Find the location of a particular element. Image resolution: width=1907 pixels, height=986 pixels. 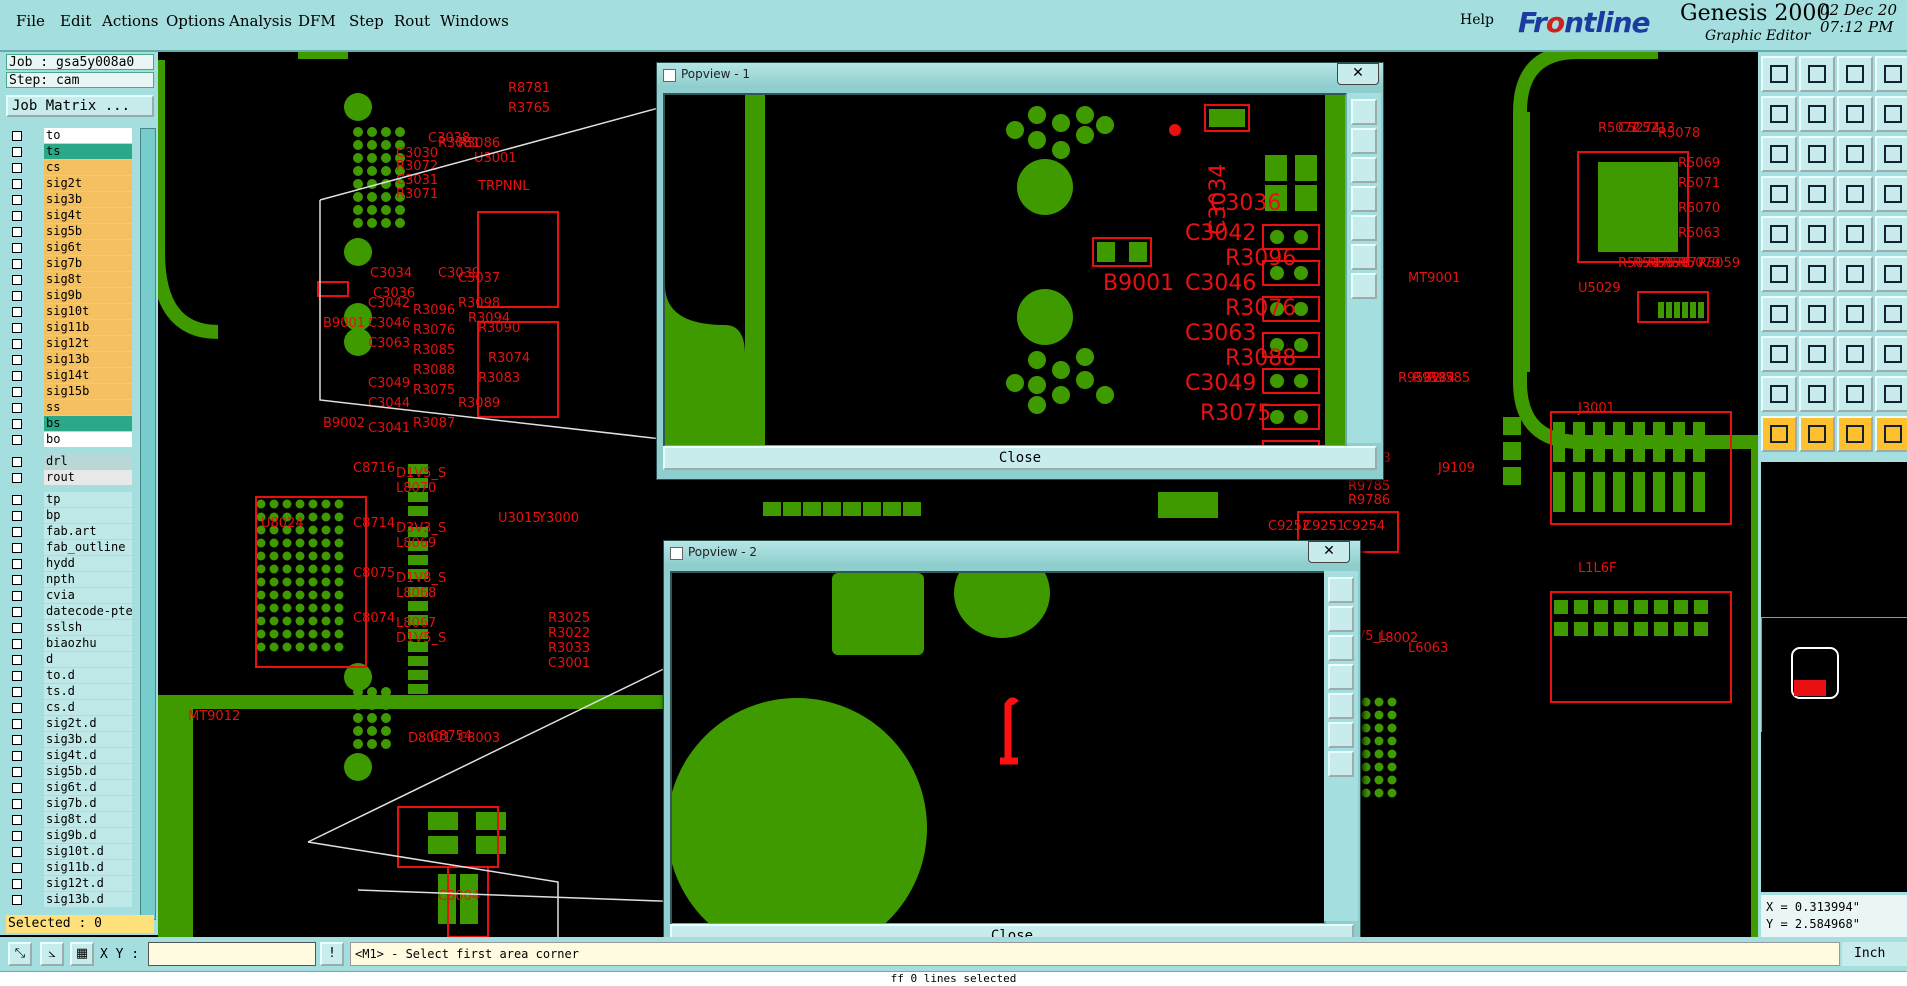

layer-name: sig11b.d is located at coordinates (88, 867).